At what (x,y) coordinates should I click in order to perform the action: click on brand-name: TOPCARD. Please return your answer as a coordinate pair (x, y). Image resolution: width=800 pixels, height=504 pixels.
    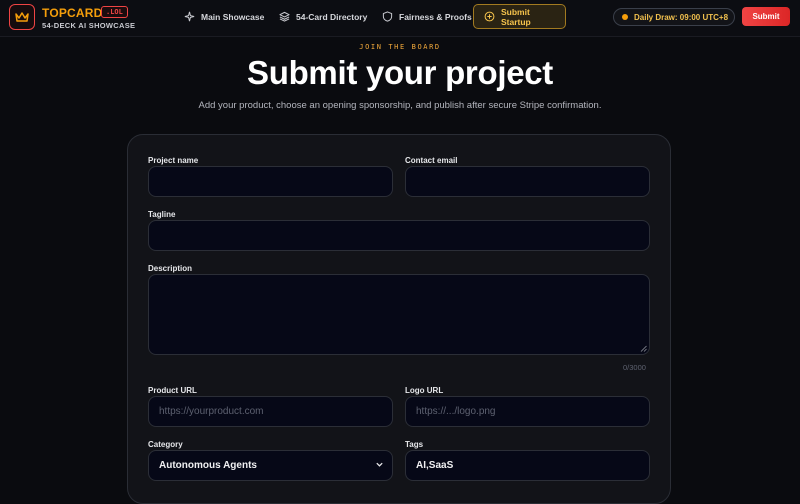
    Looking at the image, I should click on (72, 13).